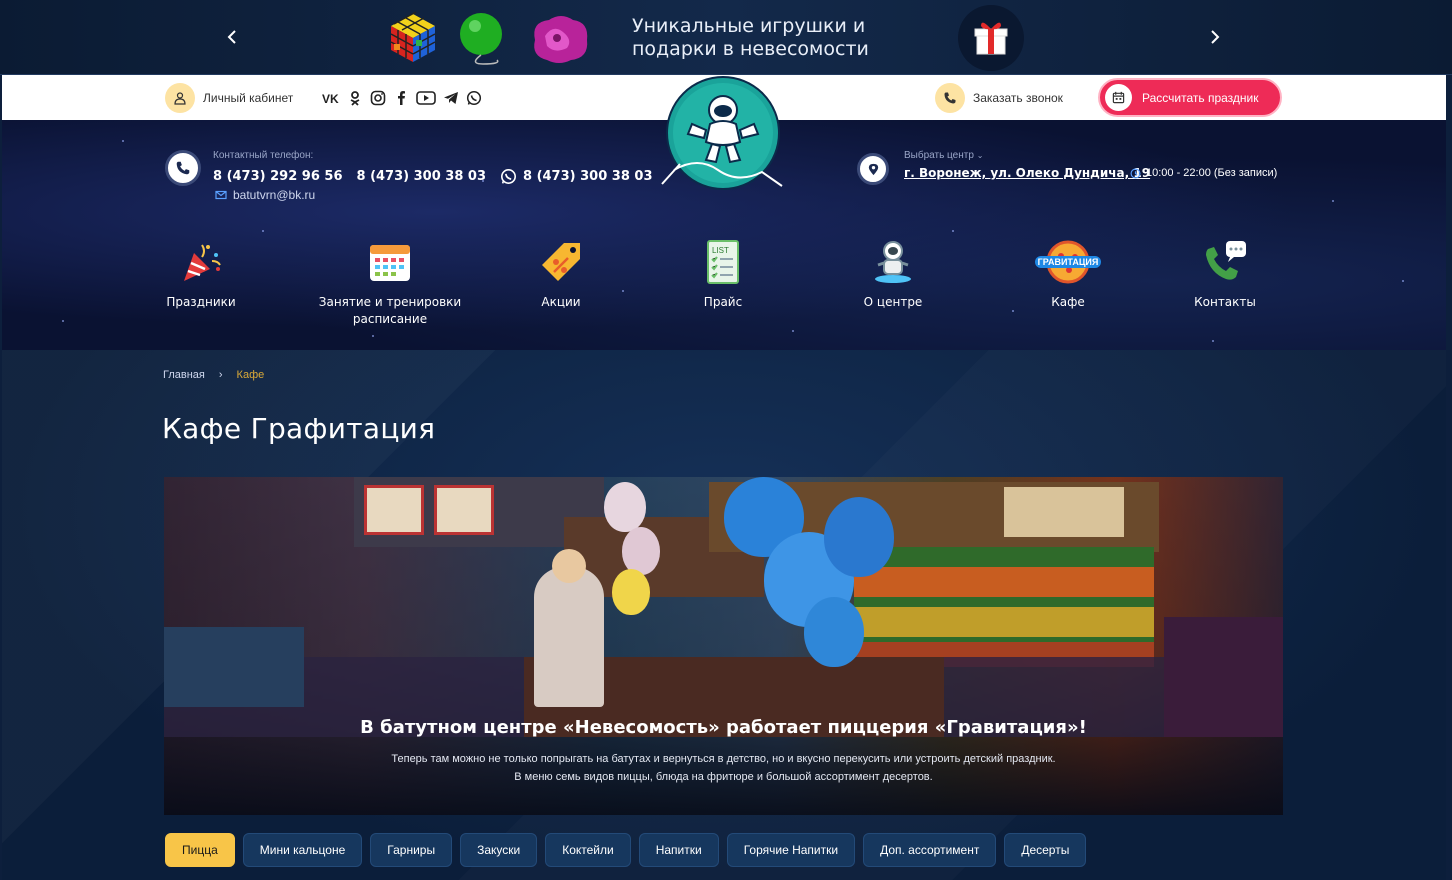  What do you see at coordinates (991, 38) in the screenshot?
I see `gift-box-icon` at bounding box center [991, 38].